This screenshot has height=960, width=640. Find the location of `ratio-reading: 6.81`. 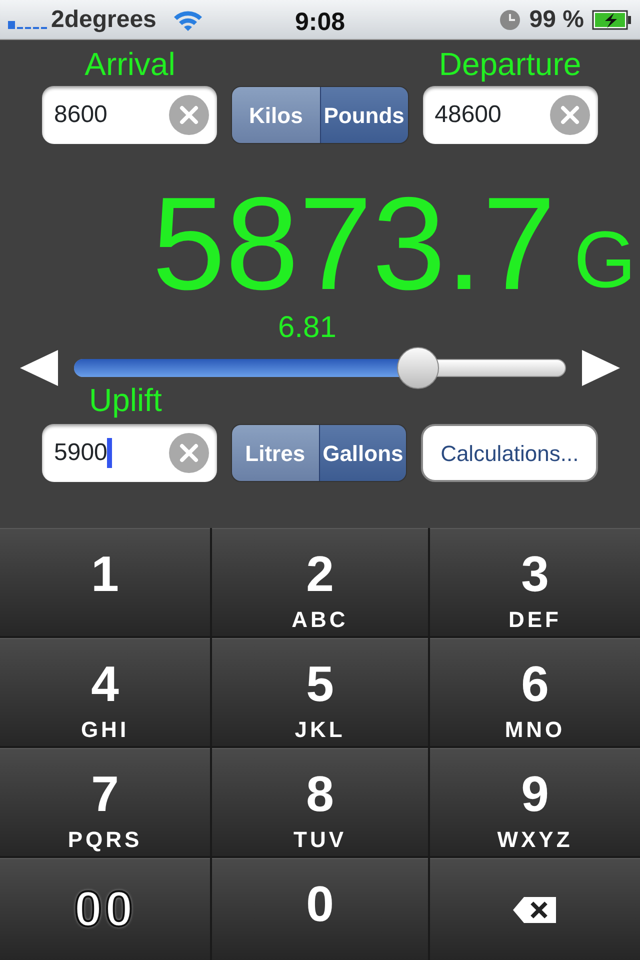

ratio-reading: 6.81 is located at coordinates (308, 328).